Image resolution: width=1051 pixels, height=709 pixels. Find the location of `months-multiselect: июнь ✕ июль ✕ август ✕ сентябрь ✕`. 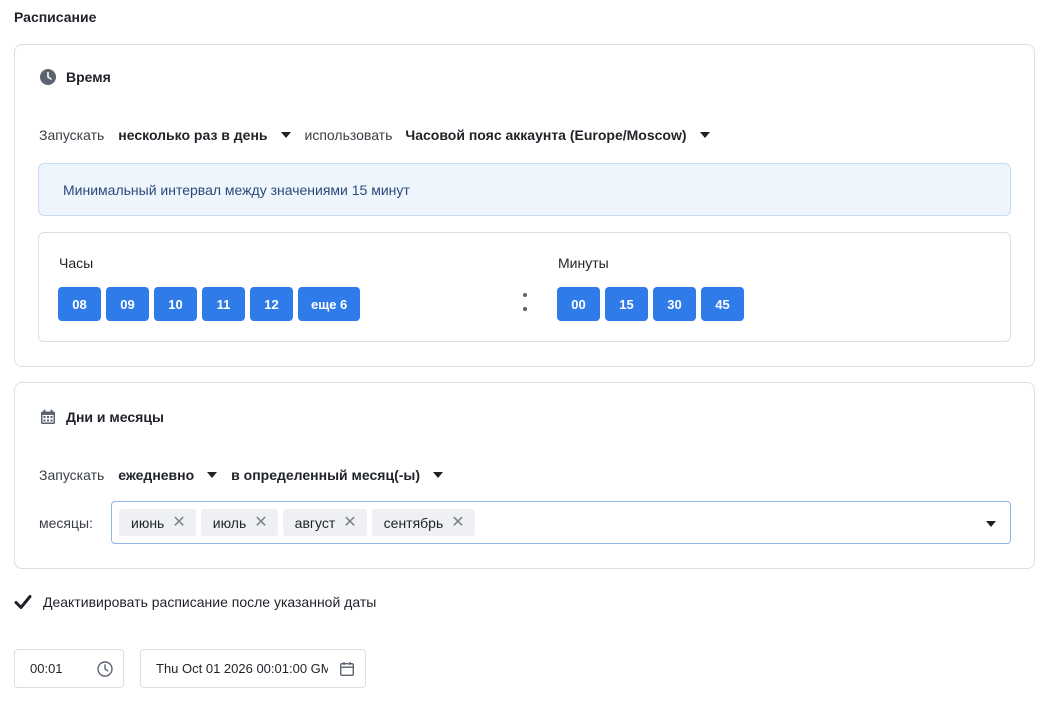

months-multiselect: июнь ✕ июль ✕ август ✕ сентябрь ✕ is located at coordinates (561, 522).